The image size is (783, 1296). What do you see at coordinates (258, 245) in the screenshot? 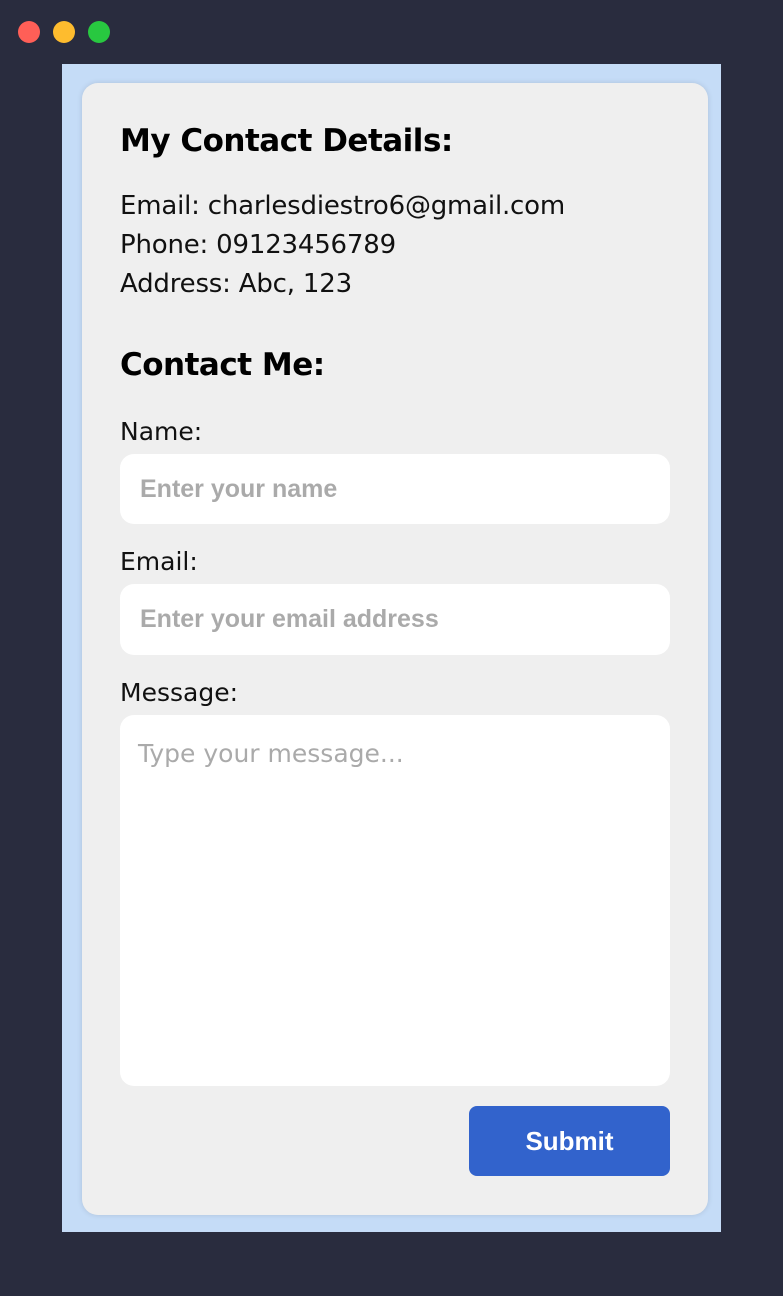
I see `contact-phone-text: Phone: 09123456789` at bounding box center [258, 245].